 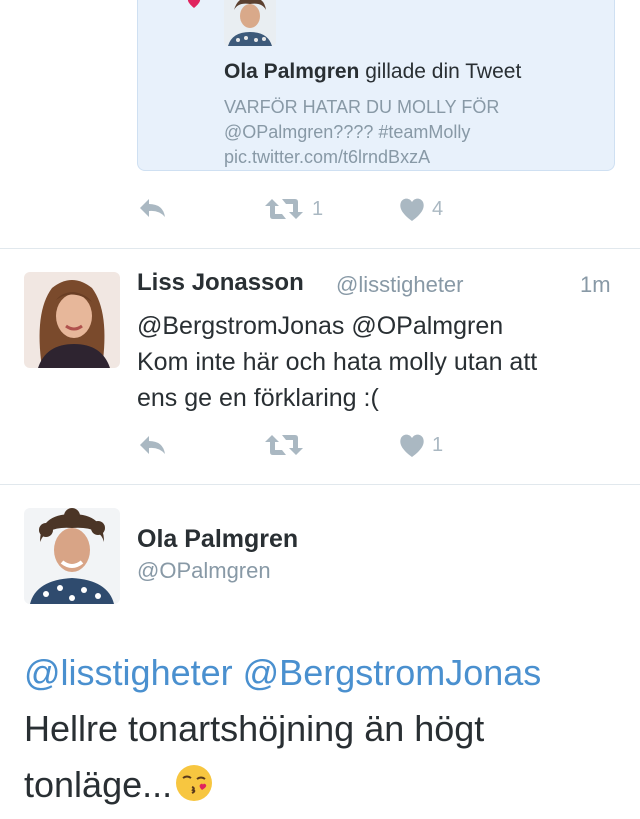 What do you see at coordinates (392, 672) in the screenshot?
I see `mention-link: @BergstromJonas` at bounding box center [392, 672].